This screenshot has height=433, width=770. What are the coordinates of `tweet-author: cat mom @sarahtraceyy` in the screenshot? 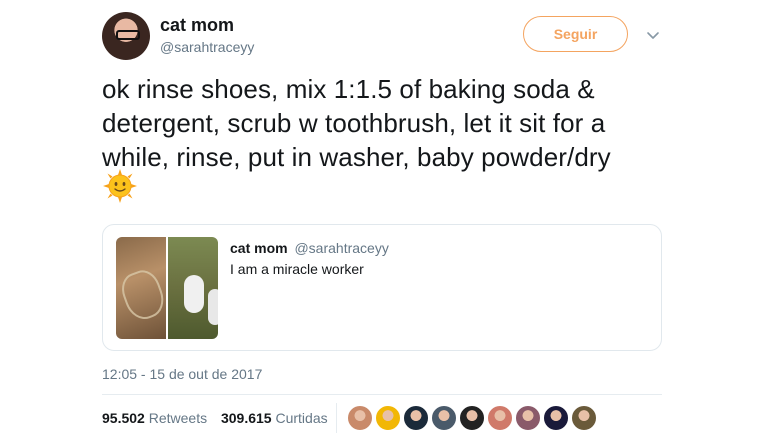 It's located at (207, 35).